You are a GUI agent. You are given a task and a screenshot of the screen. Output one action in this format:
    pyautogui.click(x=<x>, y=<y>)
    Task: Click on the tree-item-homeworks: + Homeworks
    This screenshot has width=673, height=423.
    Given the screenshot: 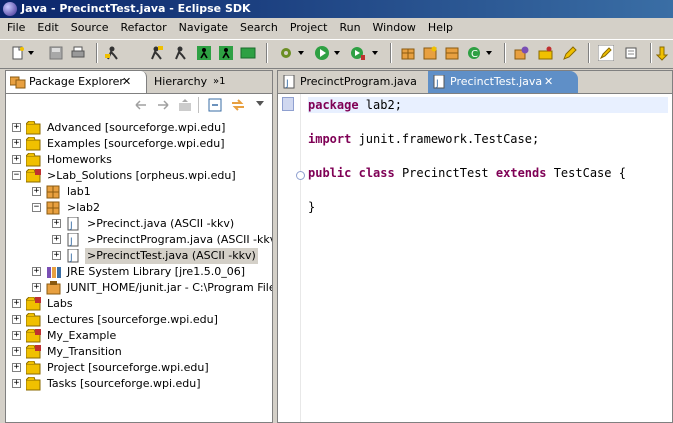 What is the action you would take?
    pyautogui.click(x=139, y=160)
    